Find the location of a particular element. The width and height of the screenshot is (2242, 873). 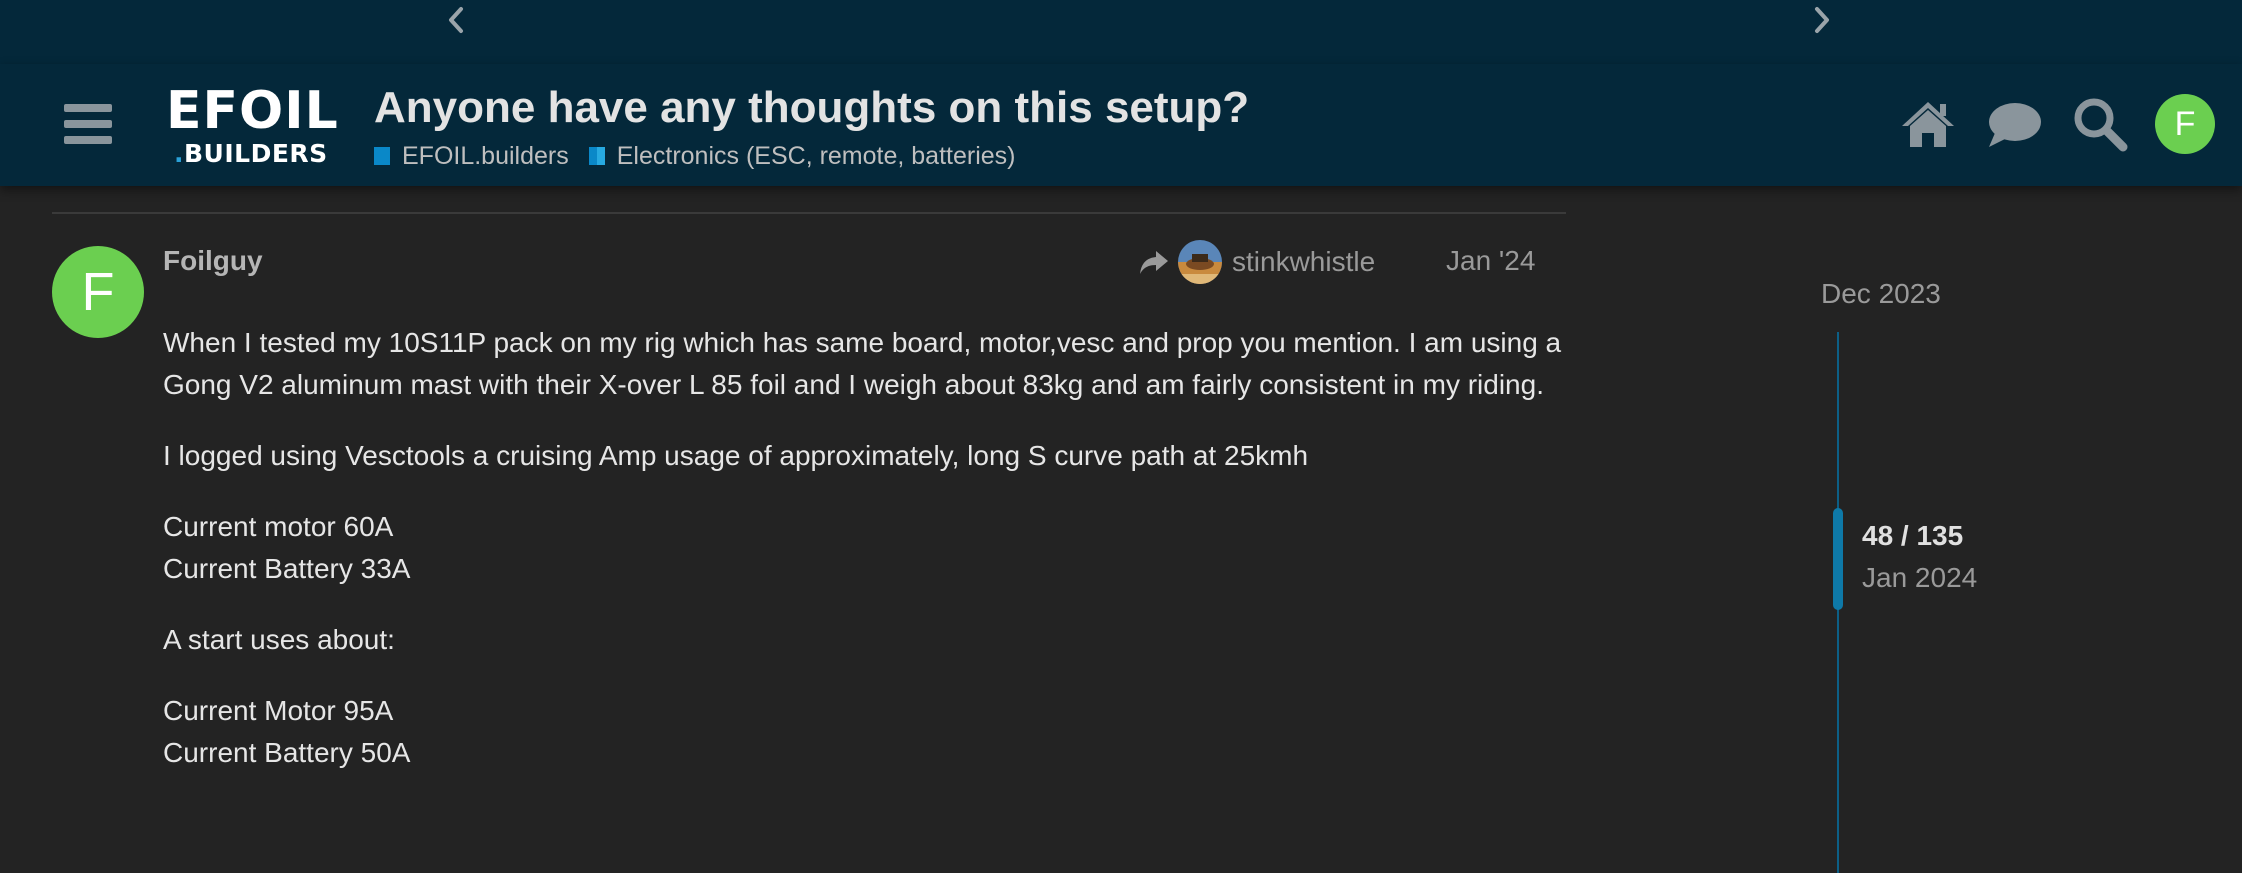

reply-username: stinkwhistle is located at coordinates (1304, 261).